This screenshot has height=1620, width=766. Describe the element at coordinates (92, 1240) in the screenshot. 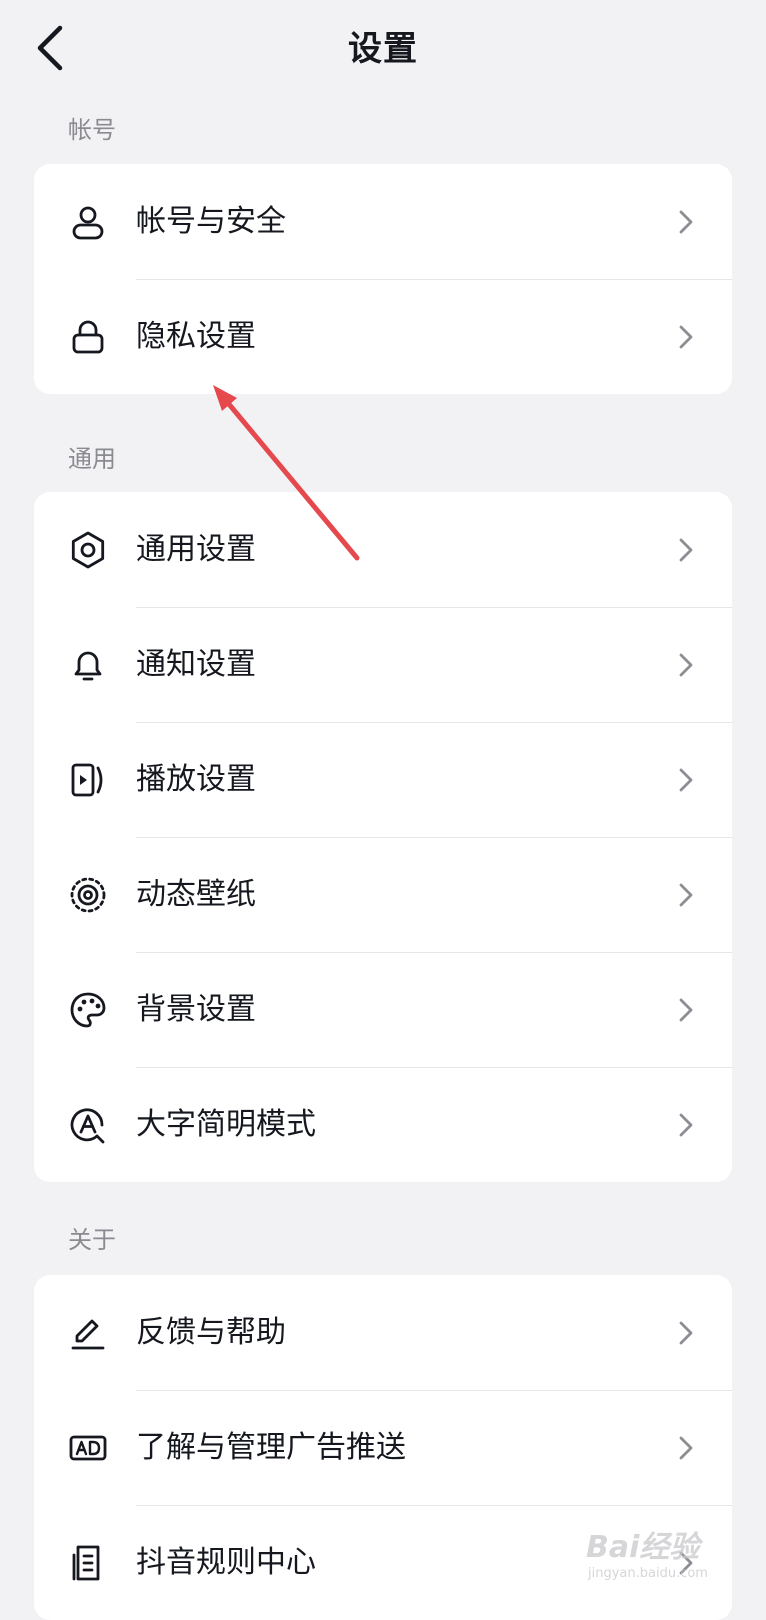

I see `section-label-about: 关于` at that location.